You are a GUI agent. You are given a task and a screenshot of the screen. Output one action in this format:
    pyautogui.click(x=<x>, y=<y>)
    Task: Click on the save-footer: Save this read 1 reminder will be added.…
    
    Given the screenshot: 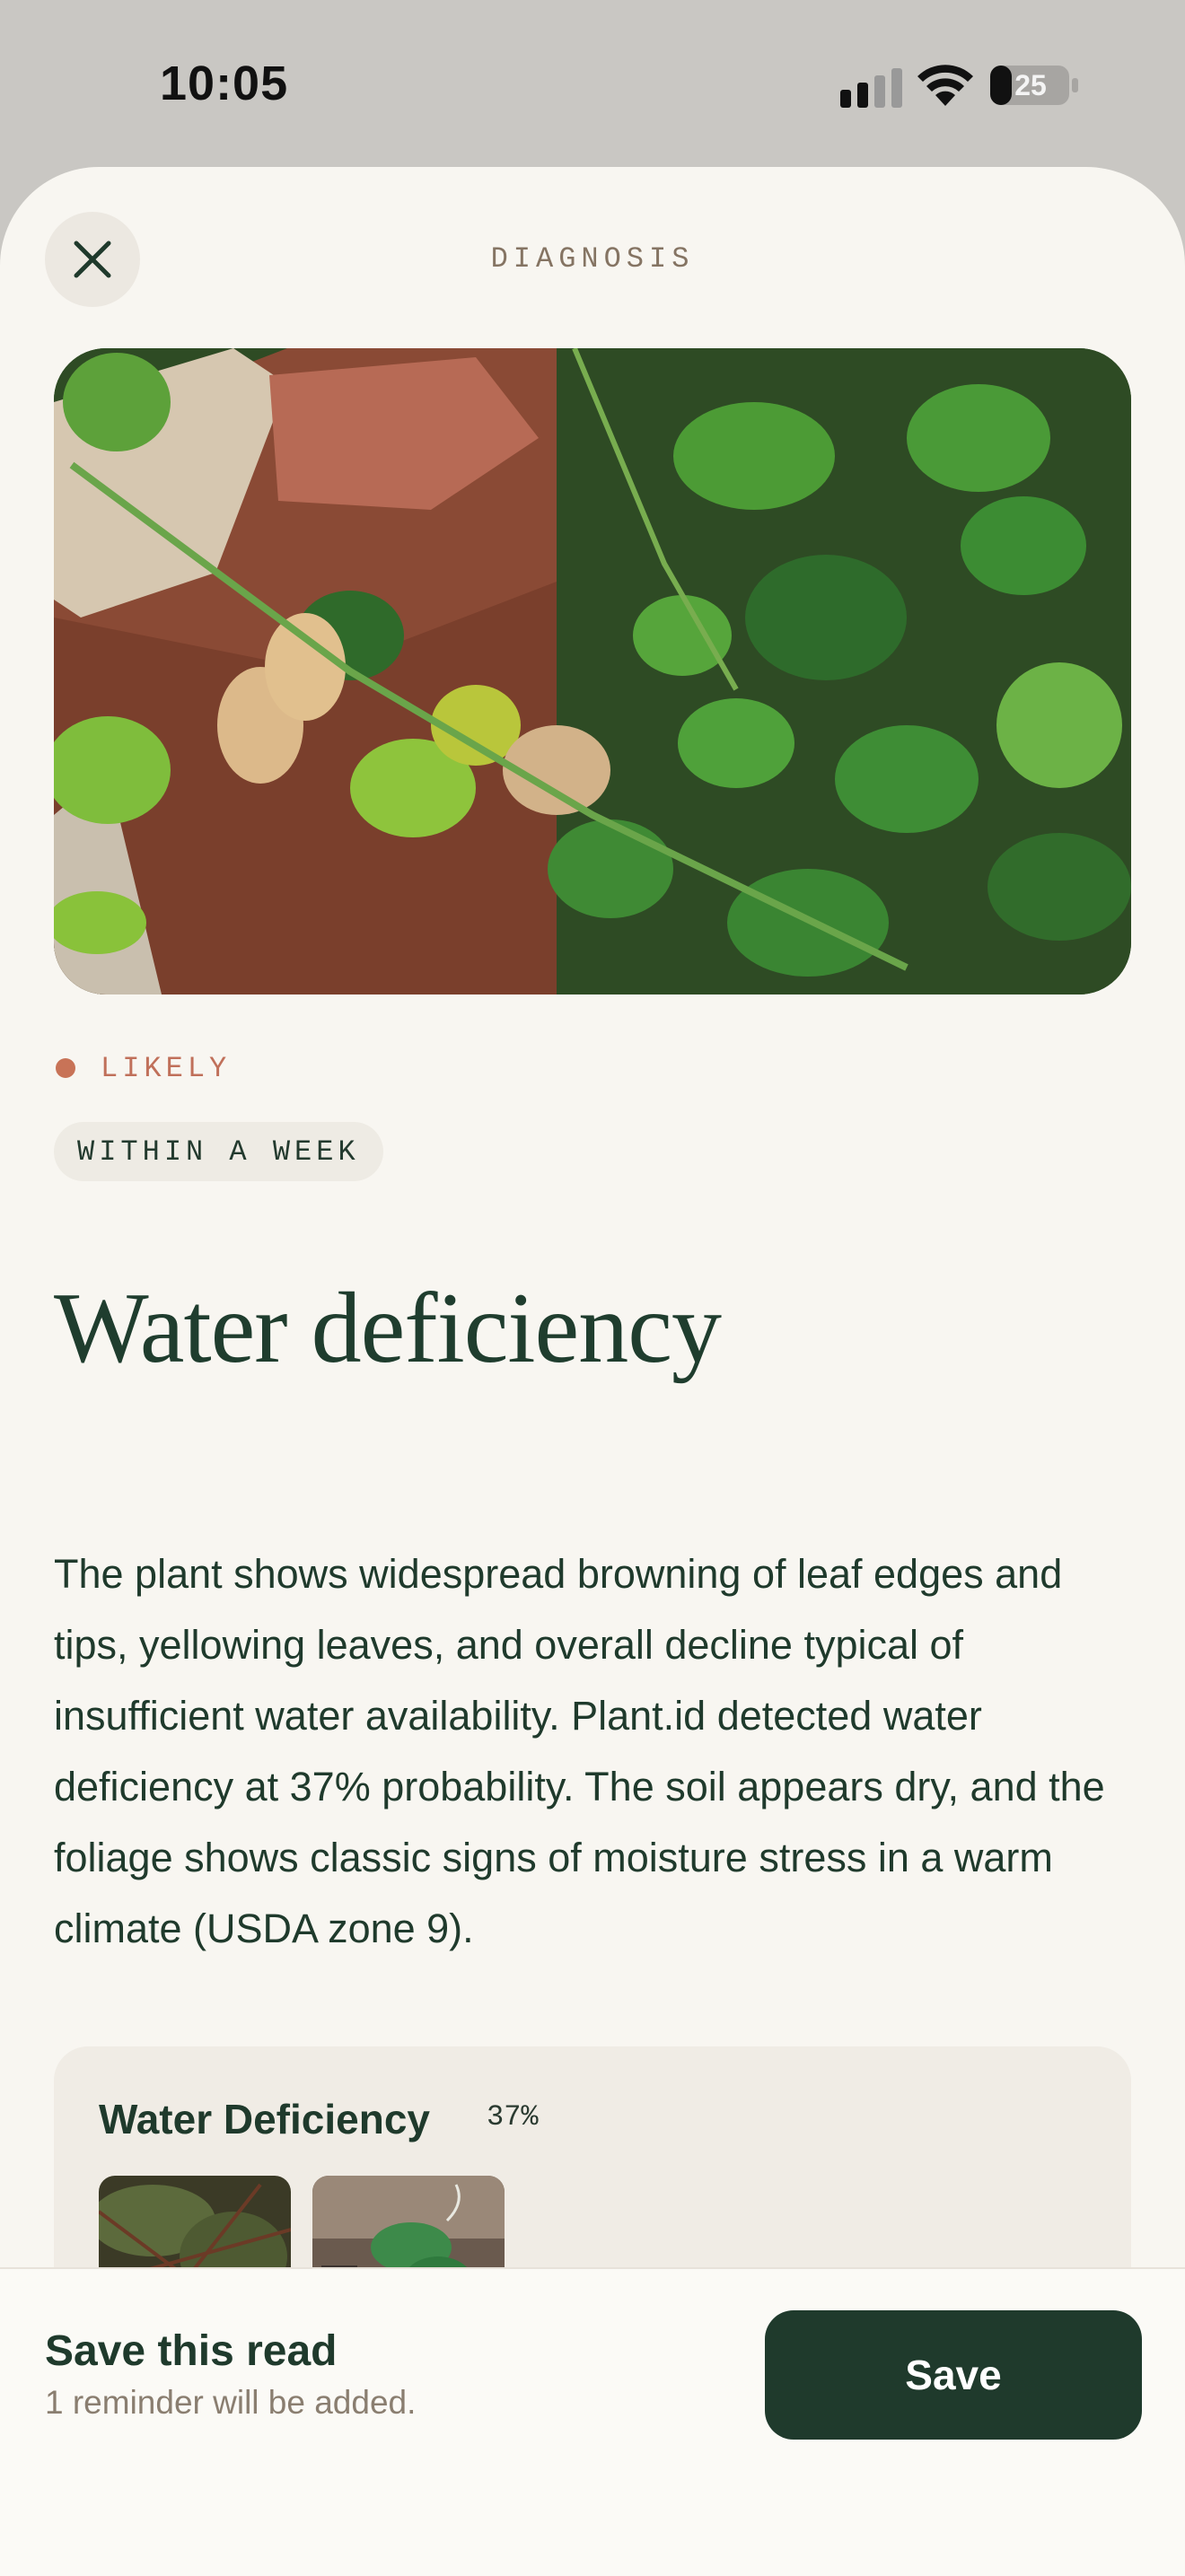 What is the action you would take?
    pyautogui.click(x=592, y=2421)
    